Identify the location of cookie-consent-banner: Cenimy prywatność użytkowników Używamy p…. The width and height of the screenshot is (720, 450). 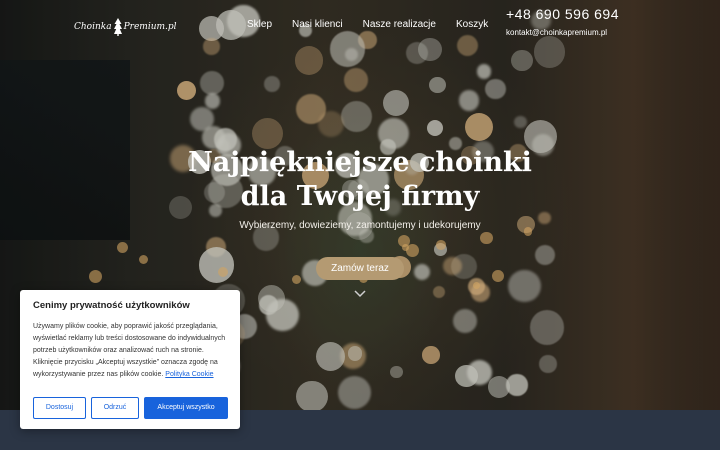
(130, 359).